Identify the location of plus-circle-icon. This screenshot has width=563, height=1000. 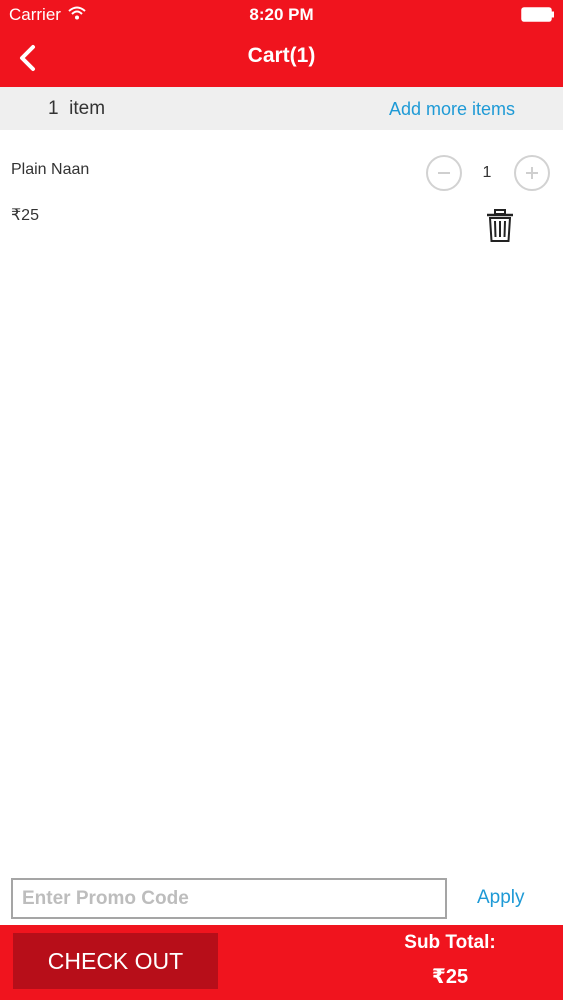
(532, 173).